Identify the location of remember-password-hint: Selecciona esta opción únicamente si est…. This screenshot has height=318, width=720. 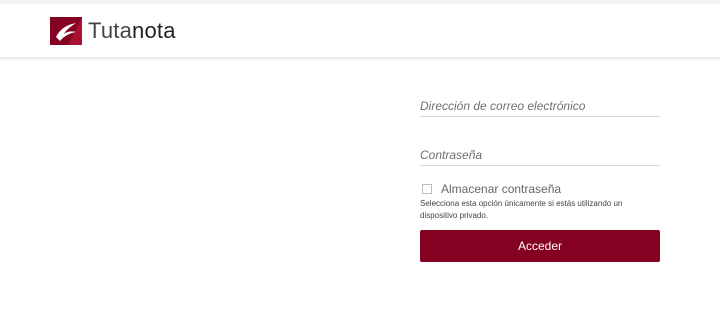
(521, 209).